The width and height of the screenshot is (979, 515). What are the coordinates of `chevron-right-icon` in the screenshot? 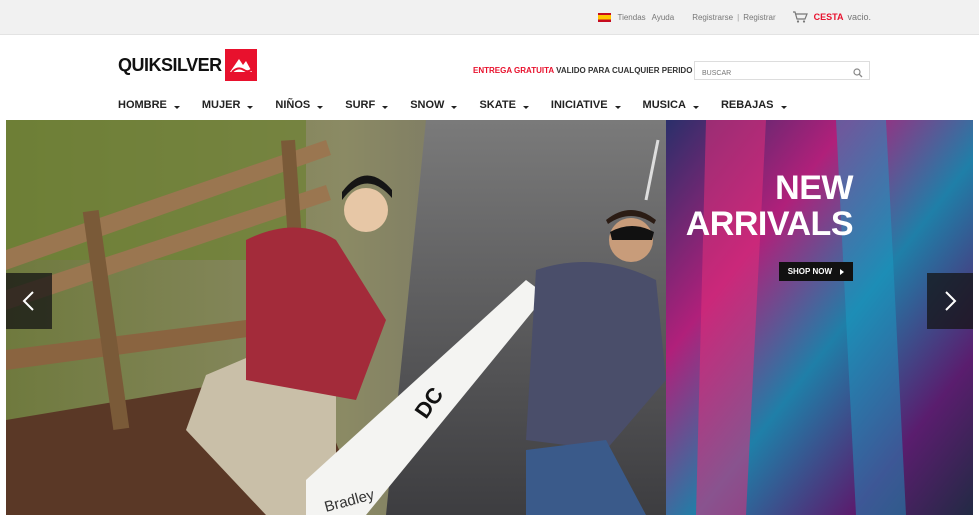 It's located at (951, 301).